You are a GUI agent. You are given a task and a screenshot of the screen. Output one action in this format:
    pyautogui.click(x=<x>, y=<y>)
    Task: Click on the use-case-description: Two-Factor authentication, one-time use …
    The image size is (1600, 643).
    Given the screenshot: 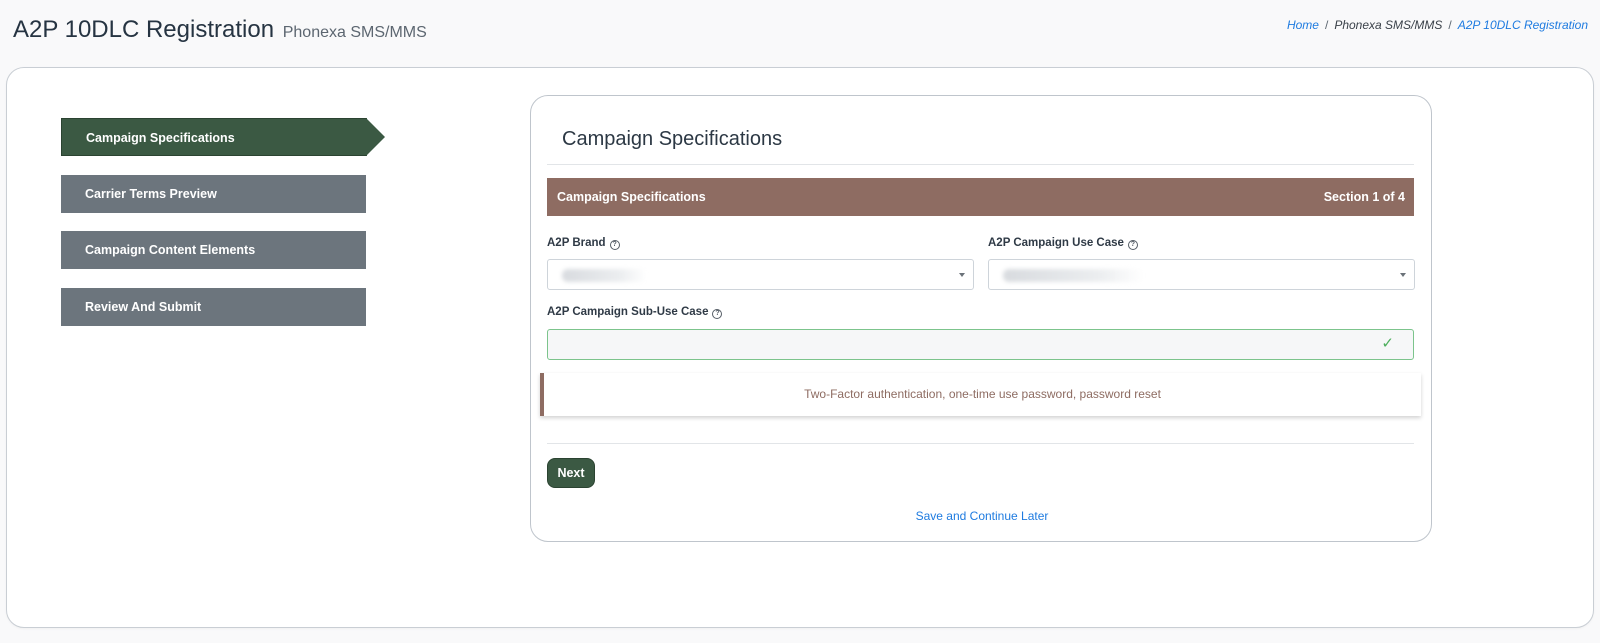 What is the action you would take?
    pyautogui.click(x=980, y=394)
    